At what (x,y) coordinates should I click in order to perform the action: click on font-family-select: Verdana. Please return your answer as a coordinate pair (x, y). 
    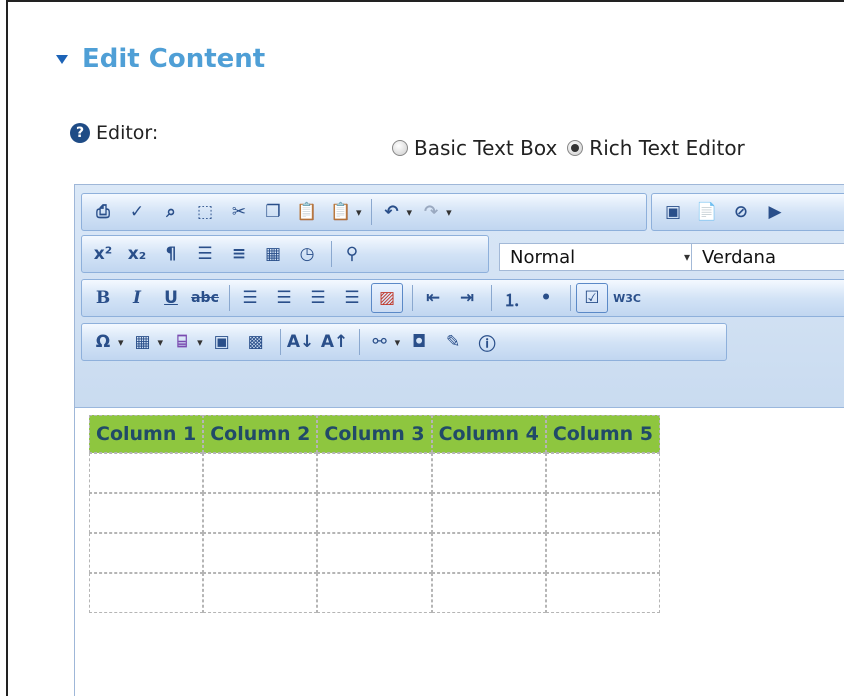
    Looking at the image, I should click on (767, 257).